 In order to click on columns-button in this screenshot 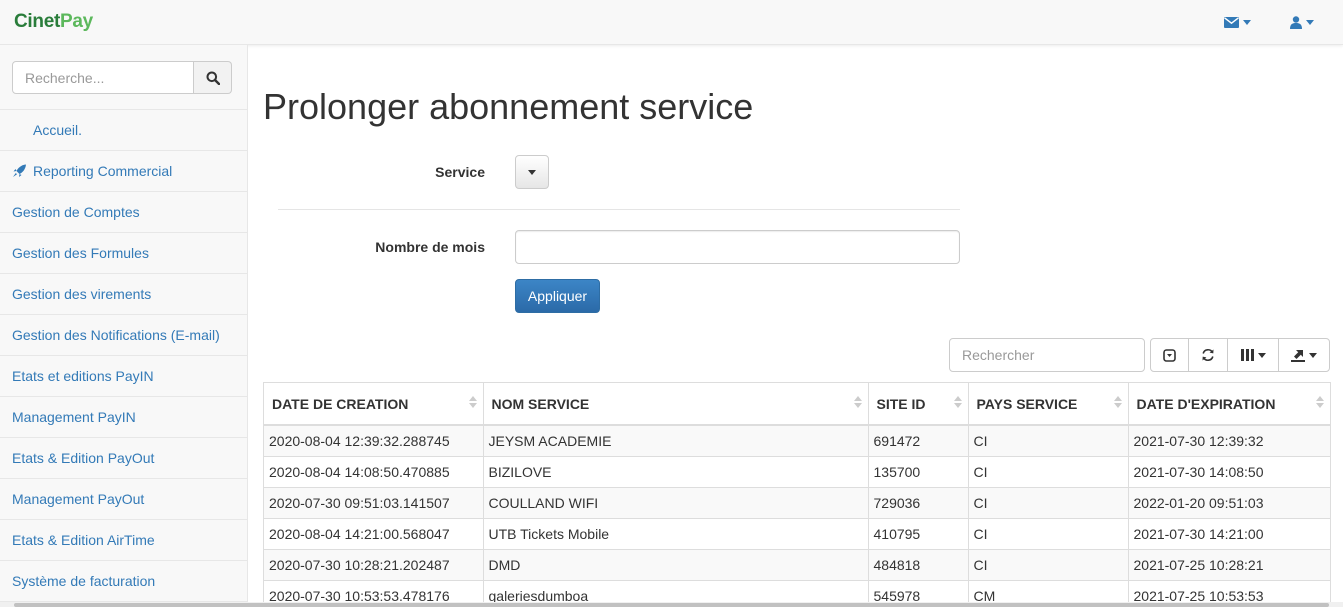, I will do `click(1253, 355)`.